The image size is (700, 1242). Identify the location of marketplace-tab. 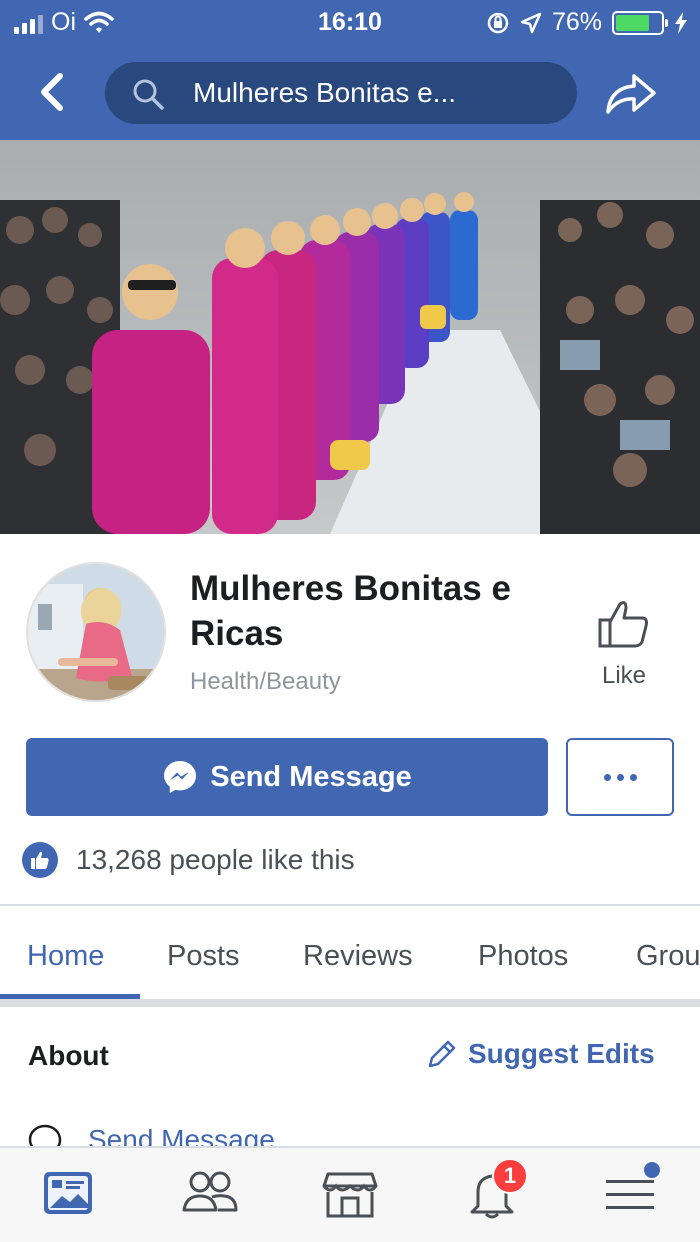
(350, 1196).